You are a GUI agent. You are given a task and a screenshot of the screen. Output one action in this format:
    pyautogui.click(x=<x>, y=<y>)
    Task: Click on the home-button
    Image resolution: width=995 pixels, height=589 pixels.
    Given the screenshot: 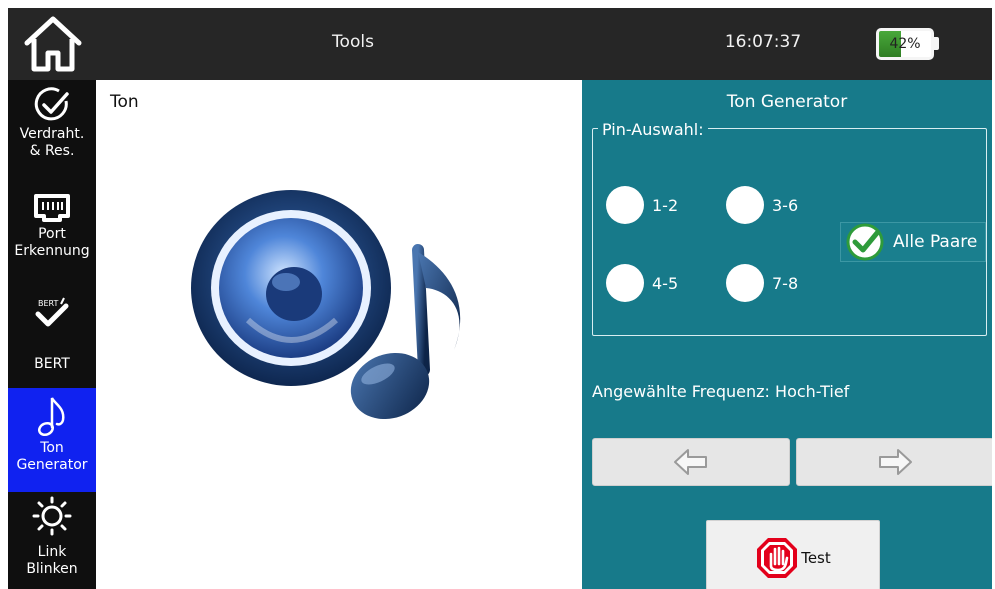 What is the action you would take?
    pyautogui.click(x=53, y=44)
    